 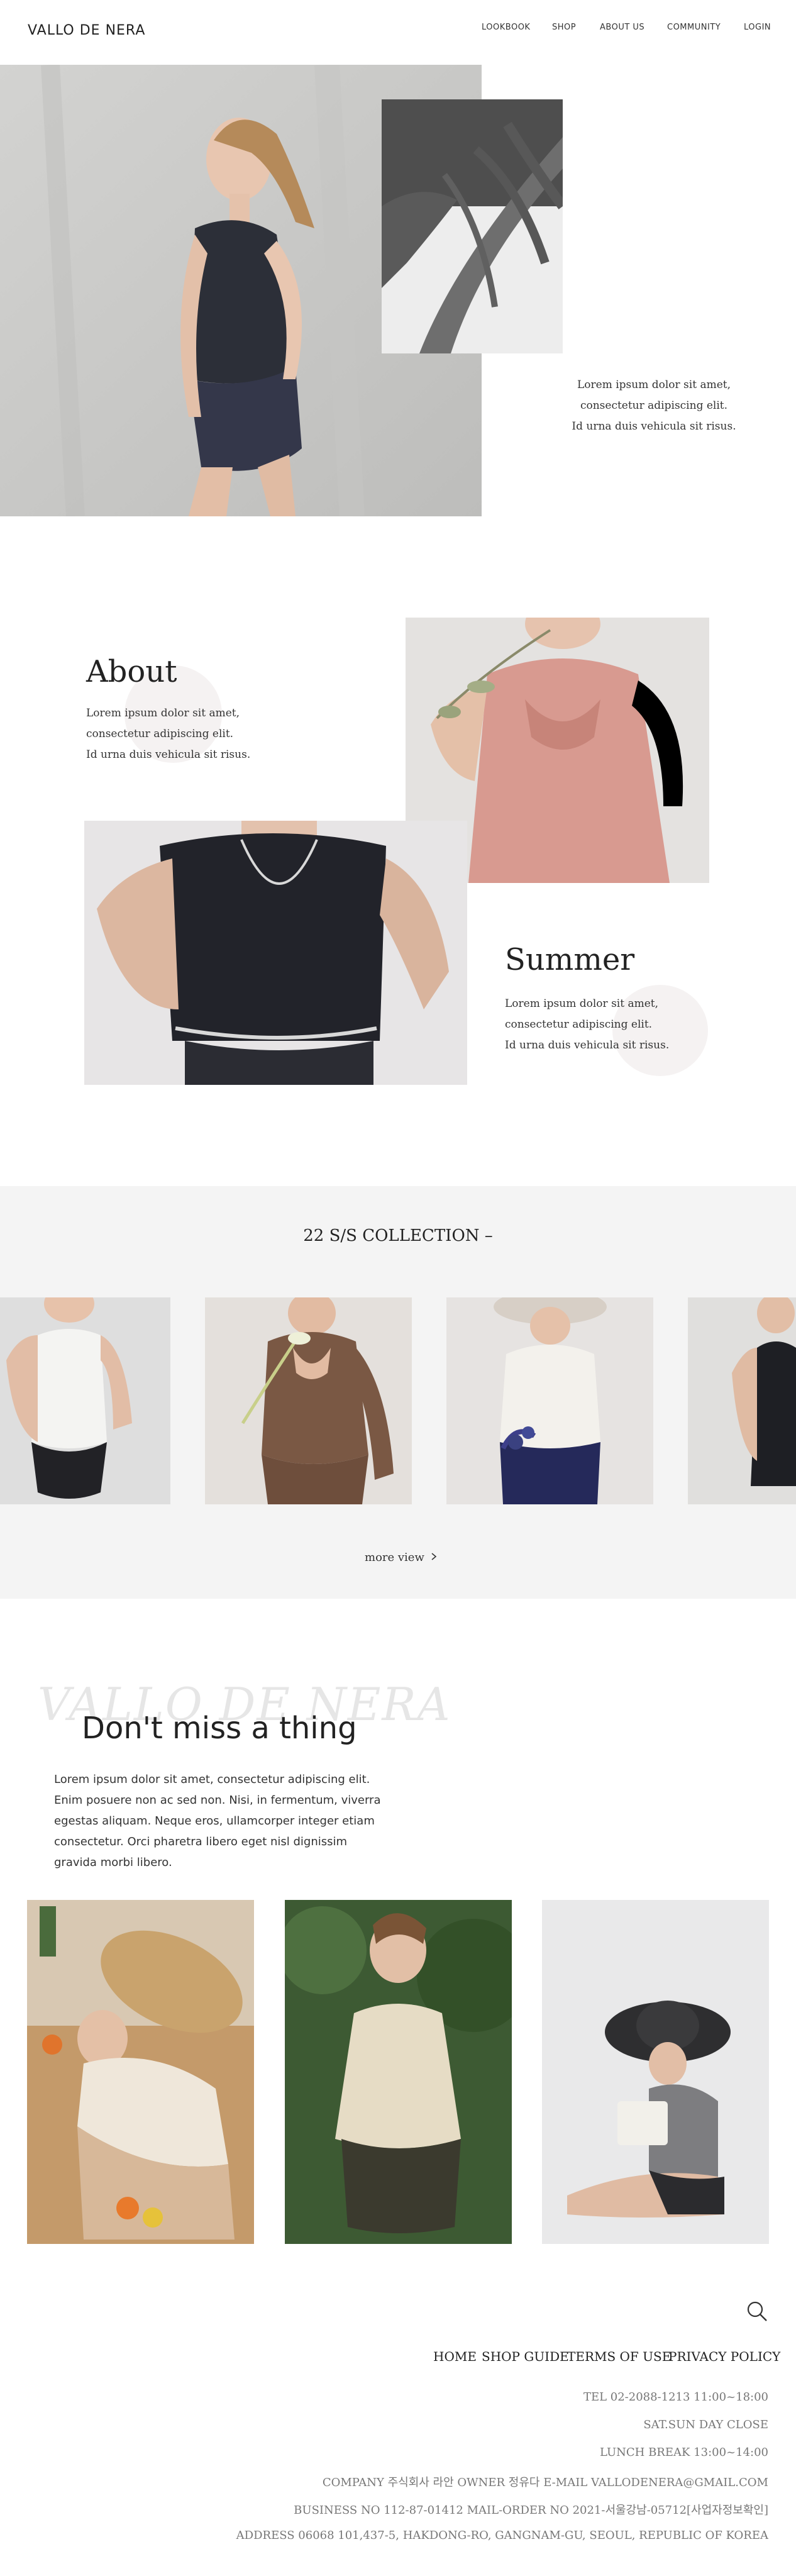 What do you see at coordinates (506, 27) in the screenshot?
I see `nav-lookbook: LOOKBOOK` at bounding box center [506, 27].